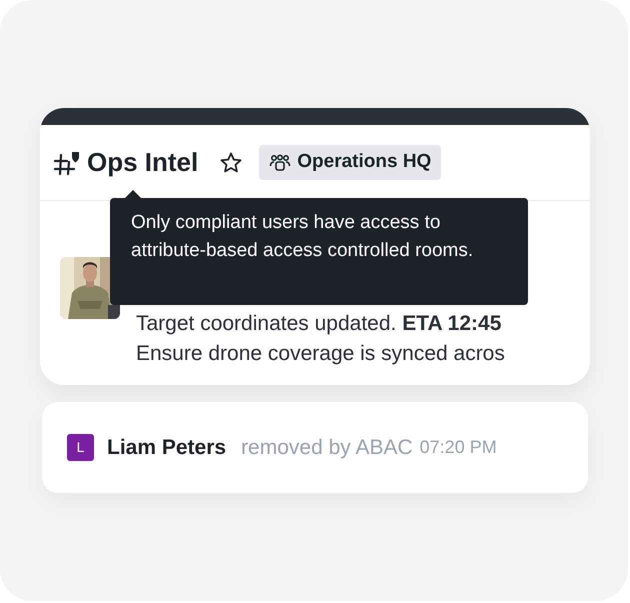 This screenshot has width=630, height=603. What do you see at coordinates (142, 162) in the screenshot?
I see `channel-name: Ops Intel` at bounding box center [142, 162].